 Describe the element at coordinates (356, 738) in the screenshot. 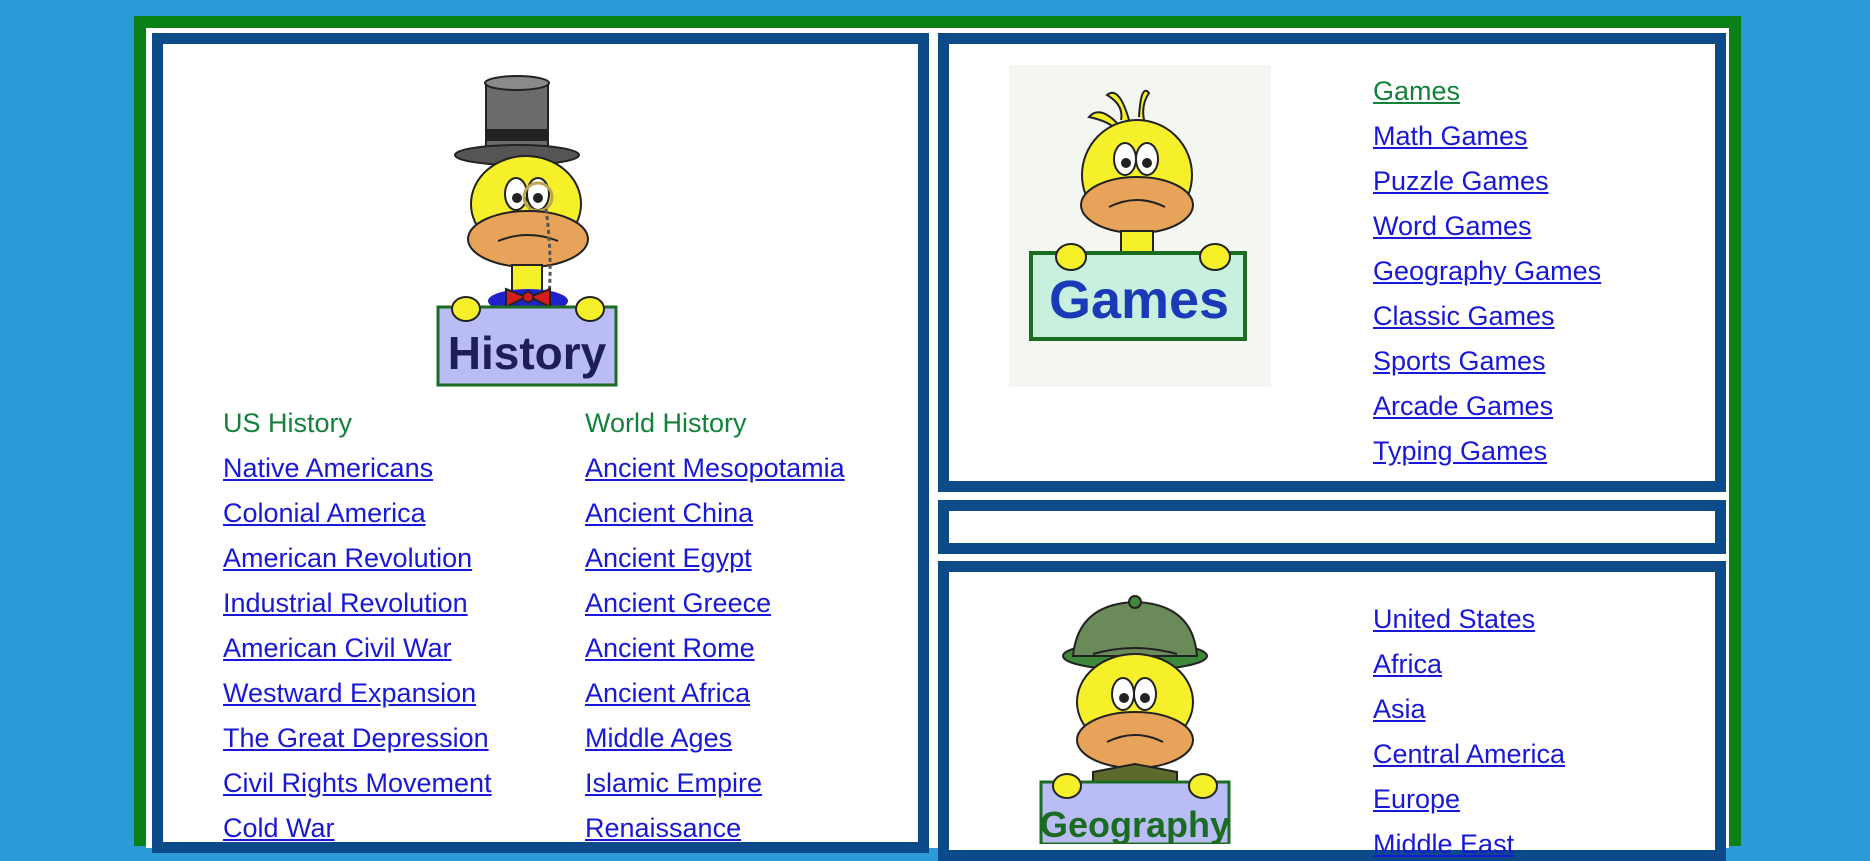

I see `link-great-depression: The Great Depression` at that location.